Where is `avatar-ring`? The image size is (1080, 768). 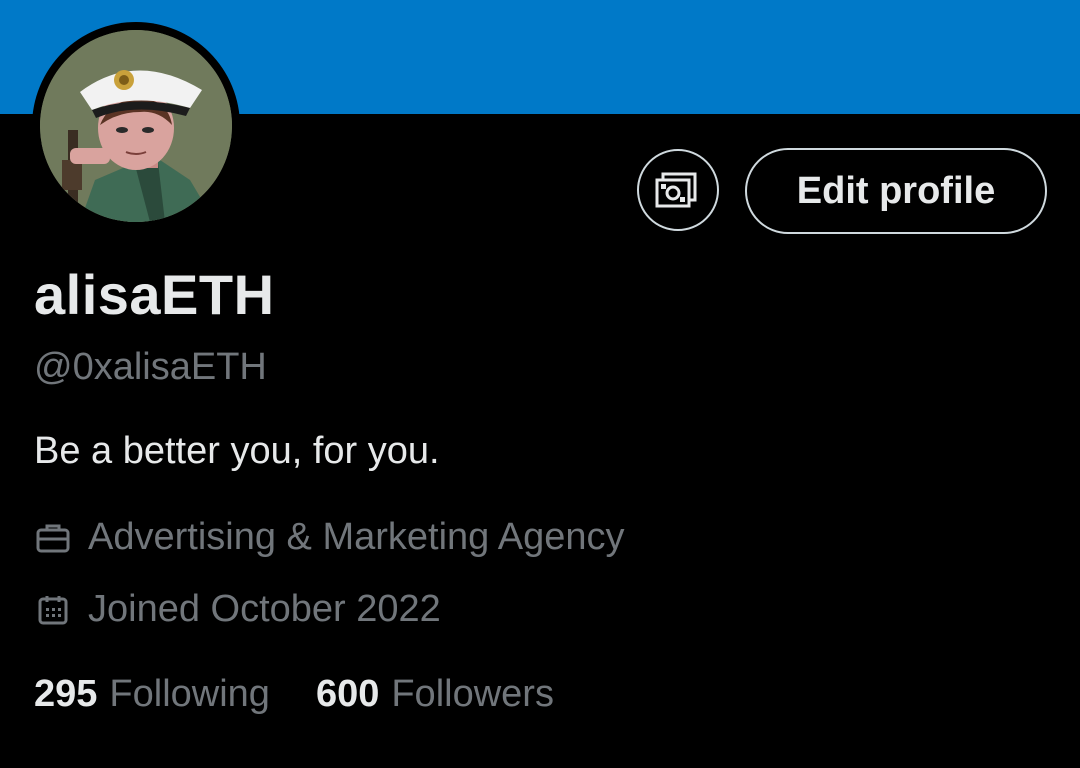 avatar-ring is located at coordinates (136, 126).